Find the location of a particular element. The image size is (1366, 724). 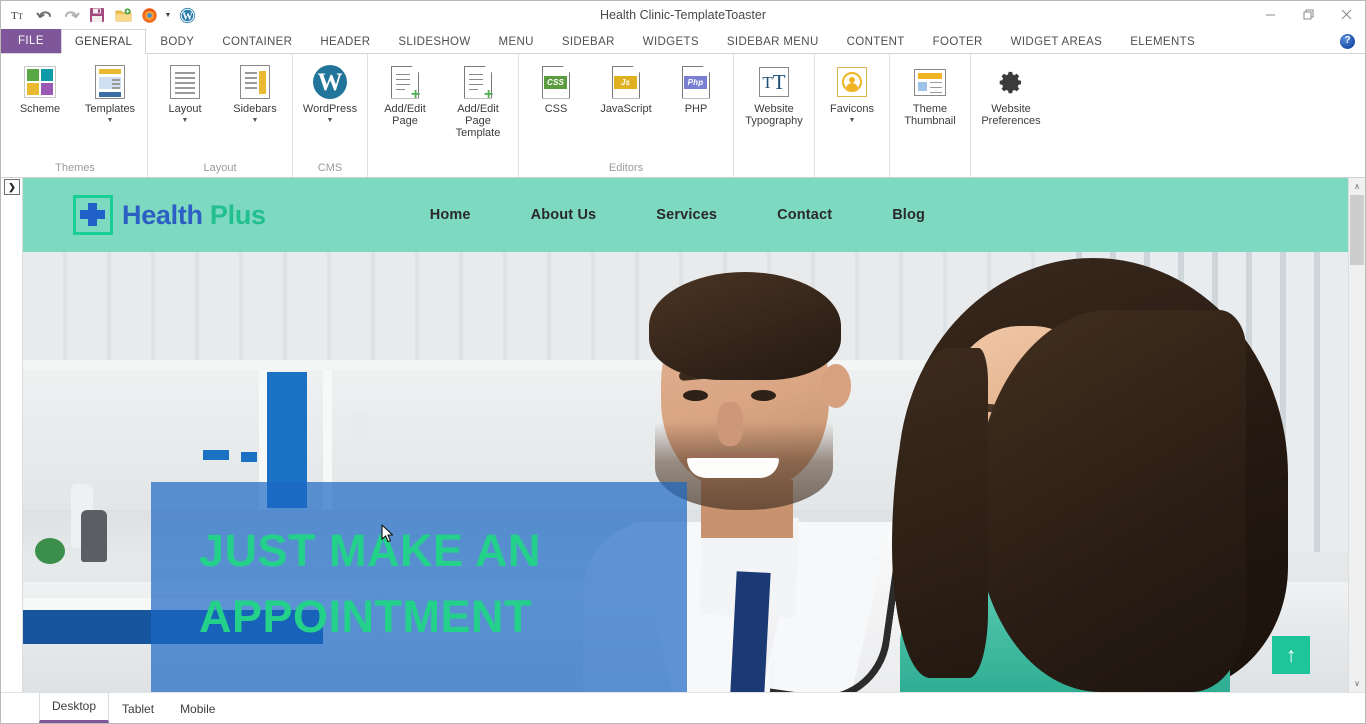

ribbon-button-wordpress: W WordPress ▼ is located at coordinates (330, 94).